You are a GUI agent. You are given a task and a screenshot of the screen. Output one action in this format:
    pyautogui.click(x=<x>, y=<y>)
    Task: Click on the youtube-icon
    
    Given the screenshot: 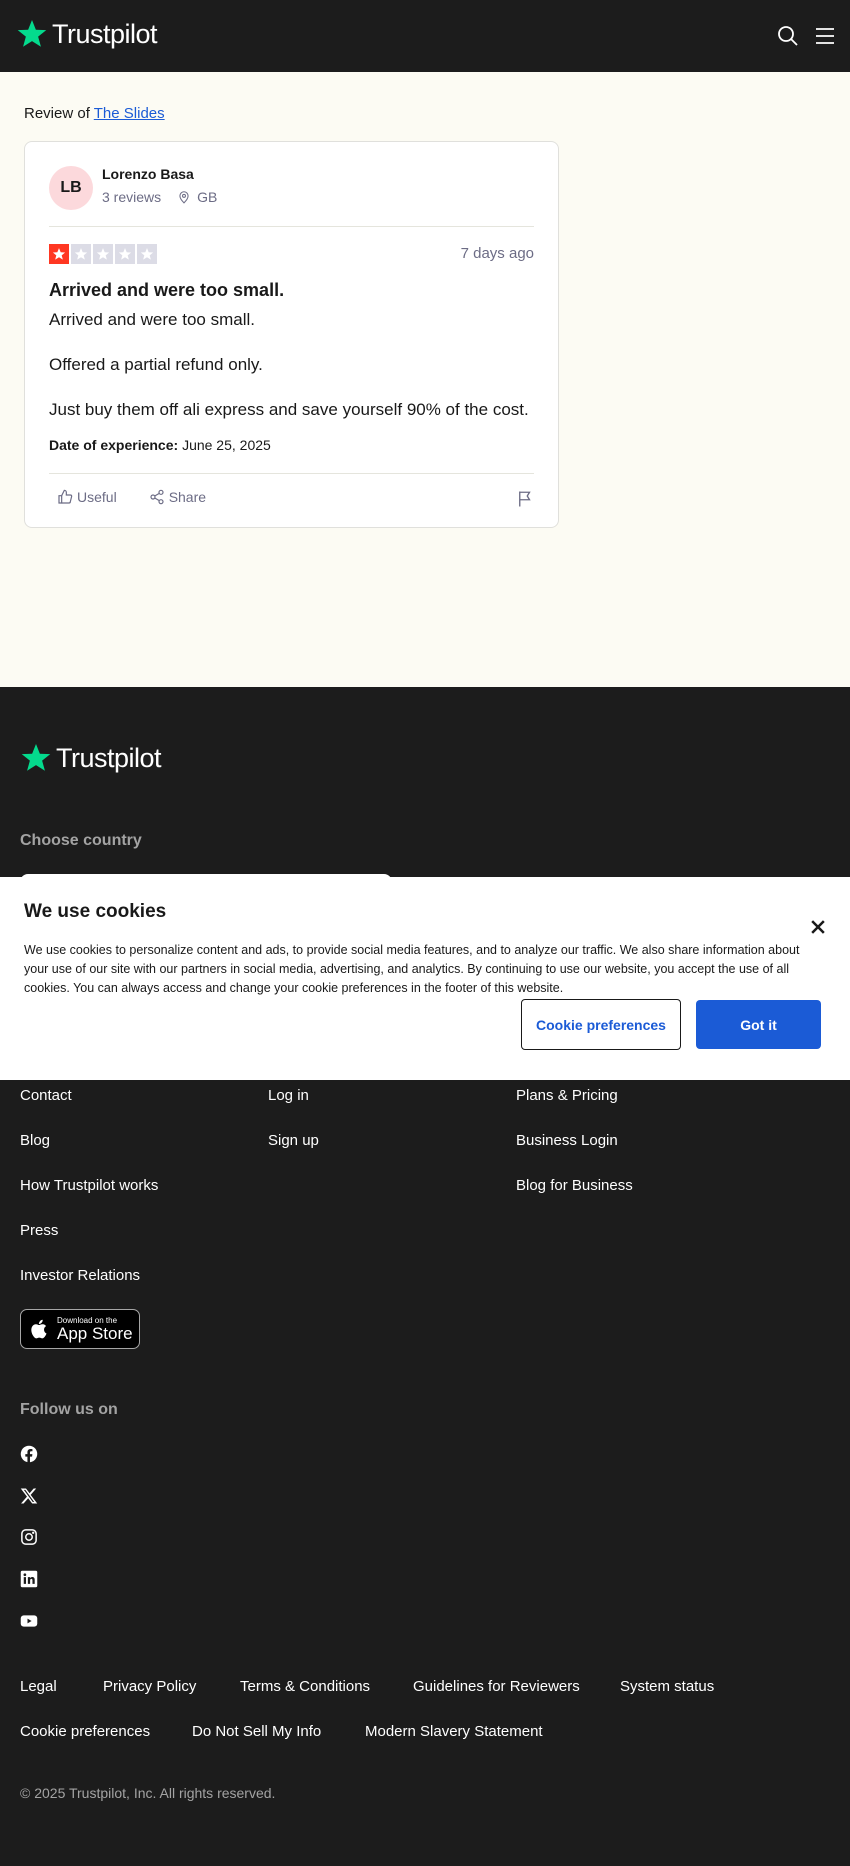 What is the action you would take?
    pyautogui.click(x=29, y=1621)
    